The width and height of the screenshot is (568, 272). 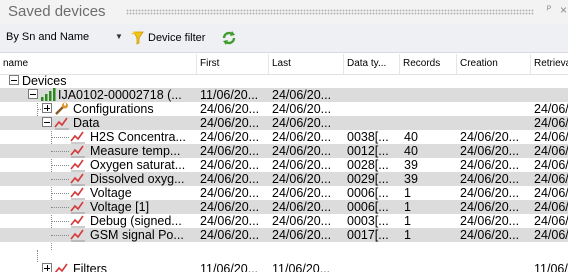 I want to click on wrench-icon, so click(x=61, y=108).